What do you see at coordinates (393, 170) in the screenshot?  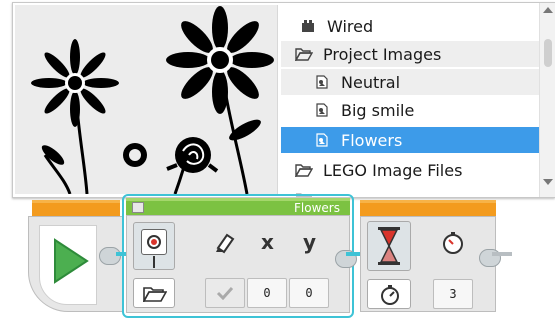 I see `list-item-label: LEGO Image Files` at bounding box center [393, 170].